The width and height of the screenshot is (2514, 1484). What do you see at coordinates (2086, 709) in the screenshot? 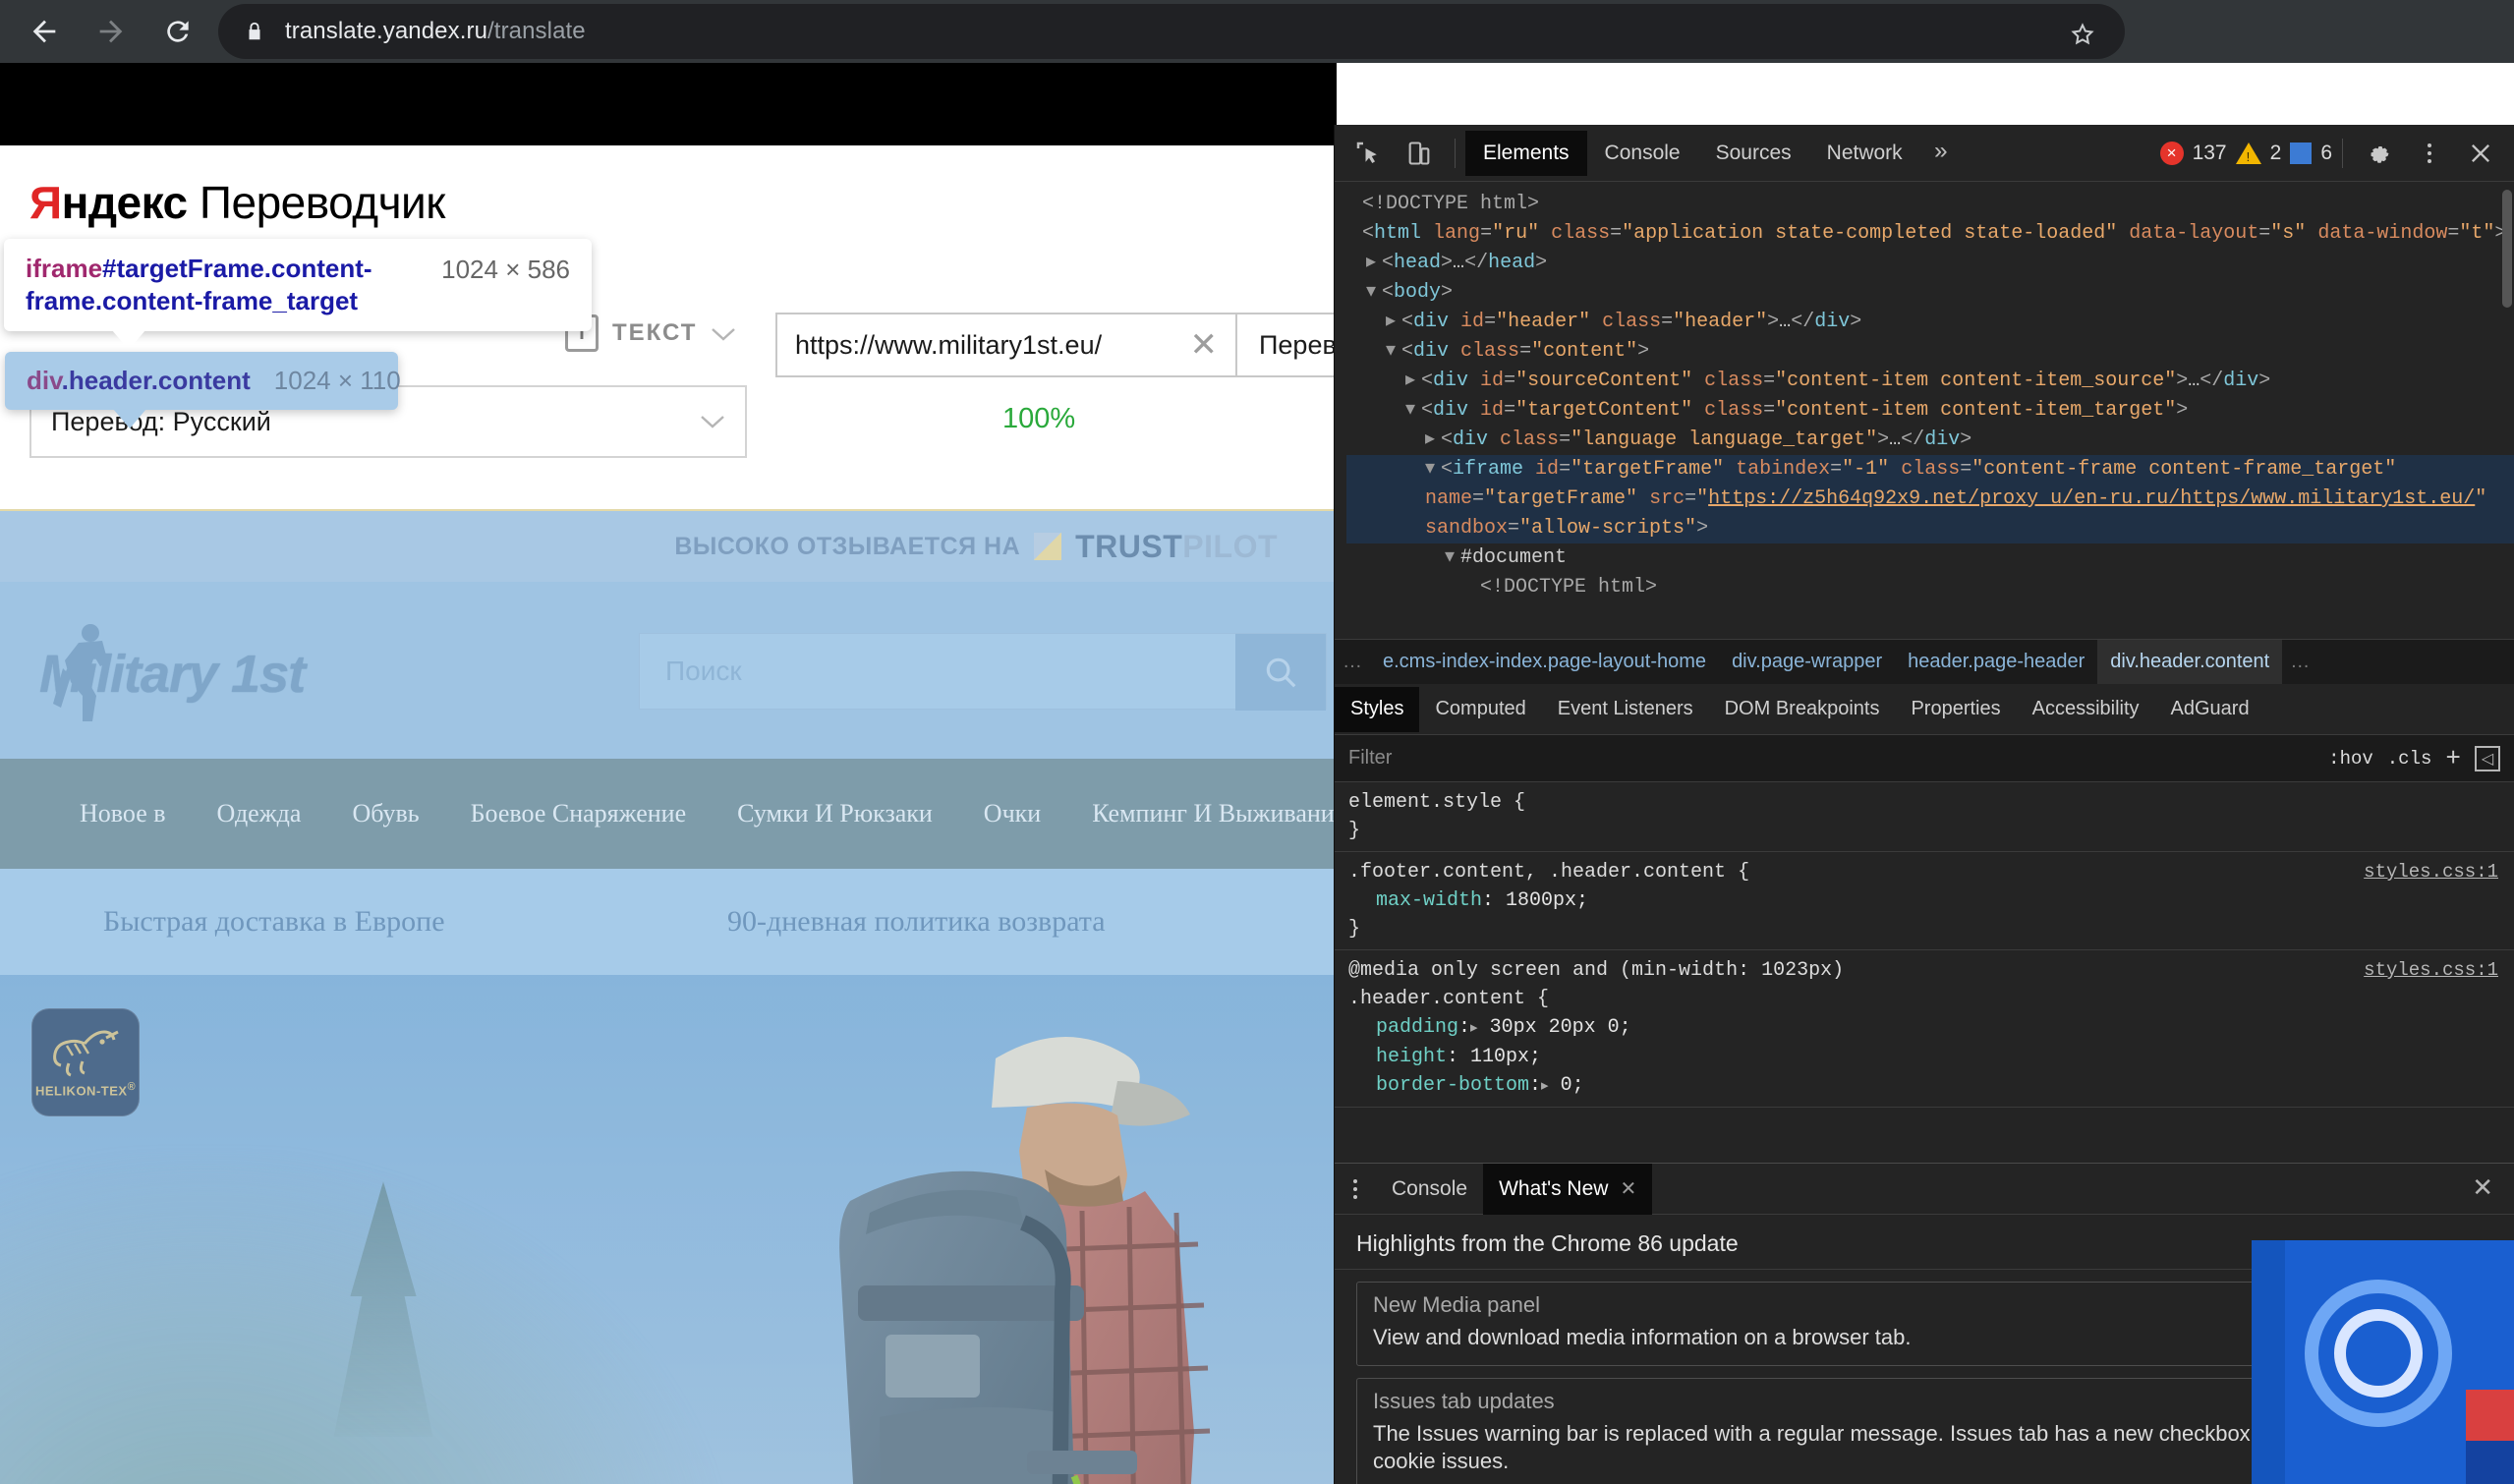
I see `tab-accessibility: Accessibility` at bounding box center [2086, 709].